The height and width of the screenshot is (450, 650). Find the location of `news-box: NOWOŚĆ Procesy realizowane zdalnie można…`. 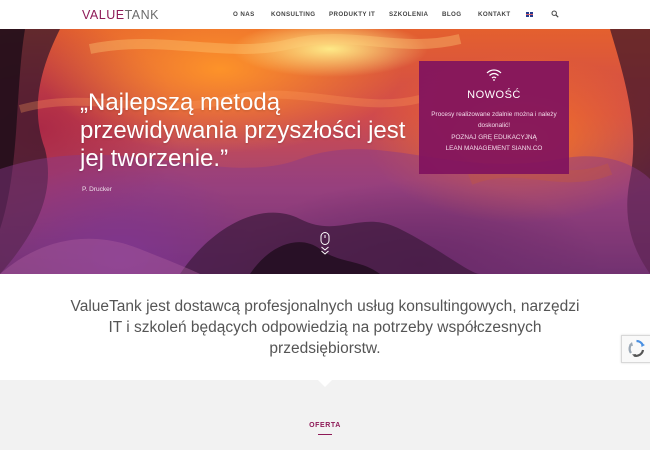

news-box: NOWOŚĆ Procesy realizowane zdalnie można… is located at coordinates (494, 117).